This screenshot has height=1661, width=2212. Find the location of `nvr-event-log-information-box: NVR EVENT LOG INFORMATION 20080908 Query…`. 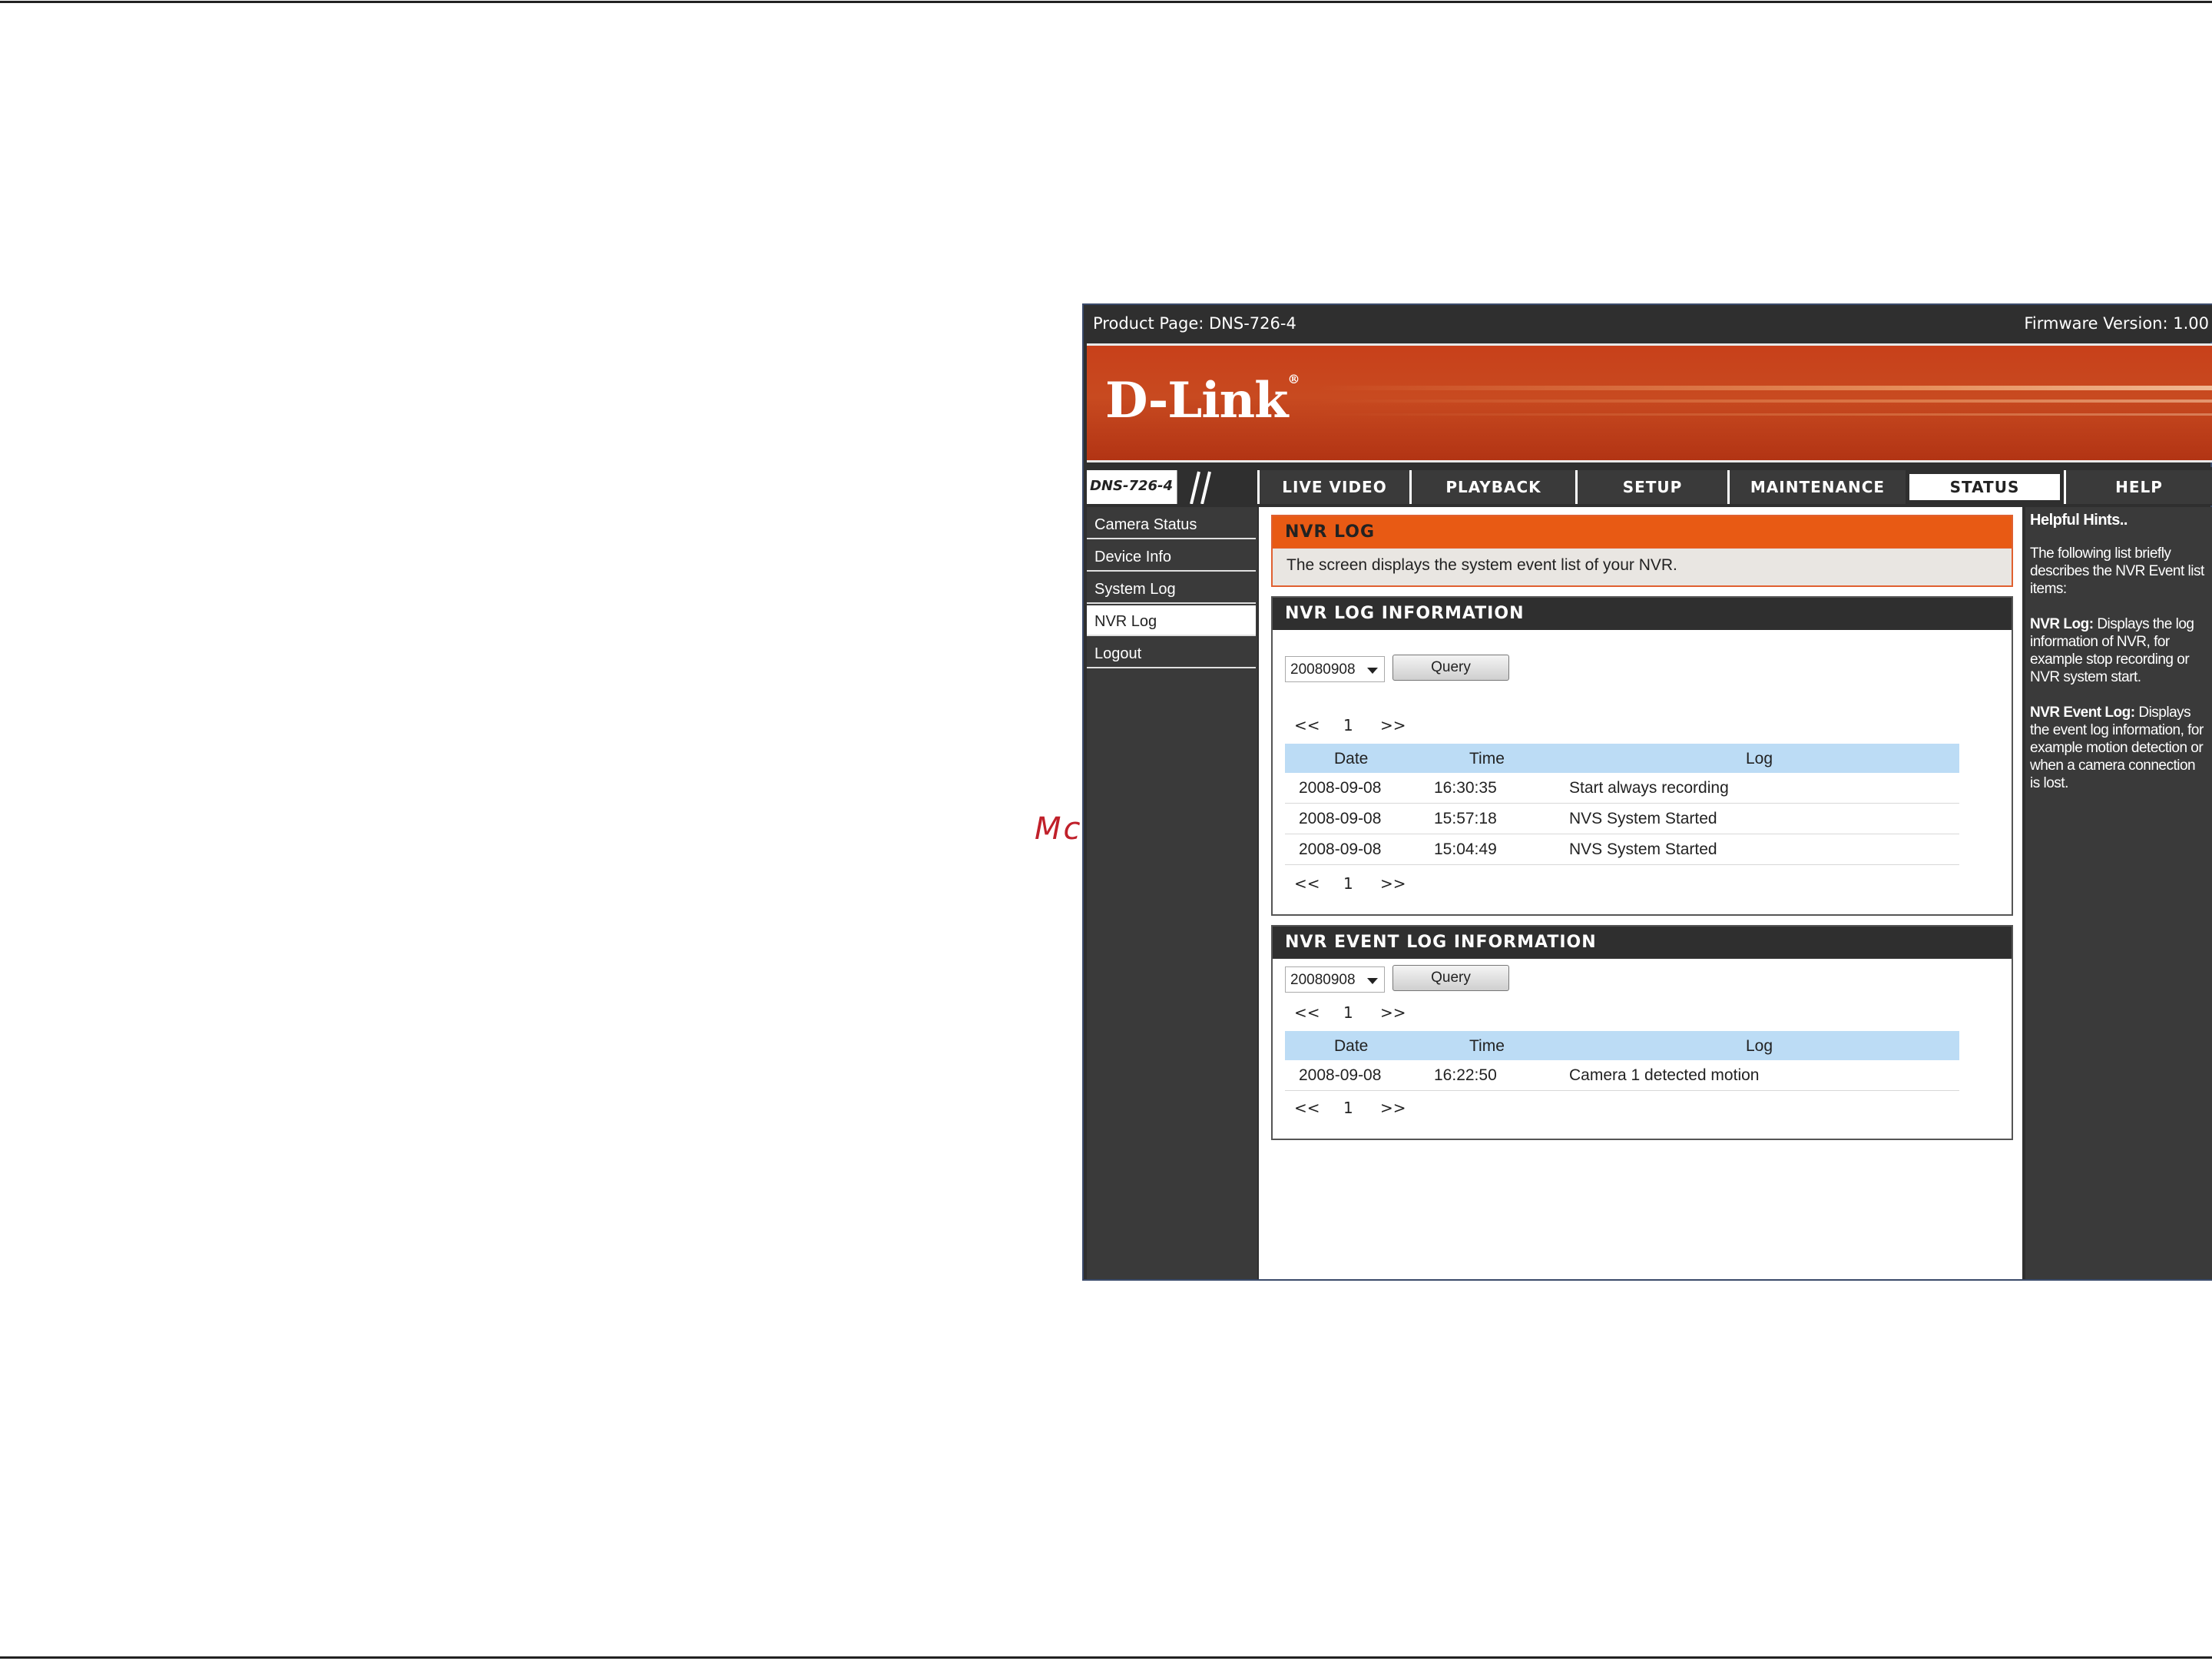

nvr-event-log-information-box: NVR EVENT LOG INFORMATION 20080908 Query… is located at coordinates (1642, 1032).